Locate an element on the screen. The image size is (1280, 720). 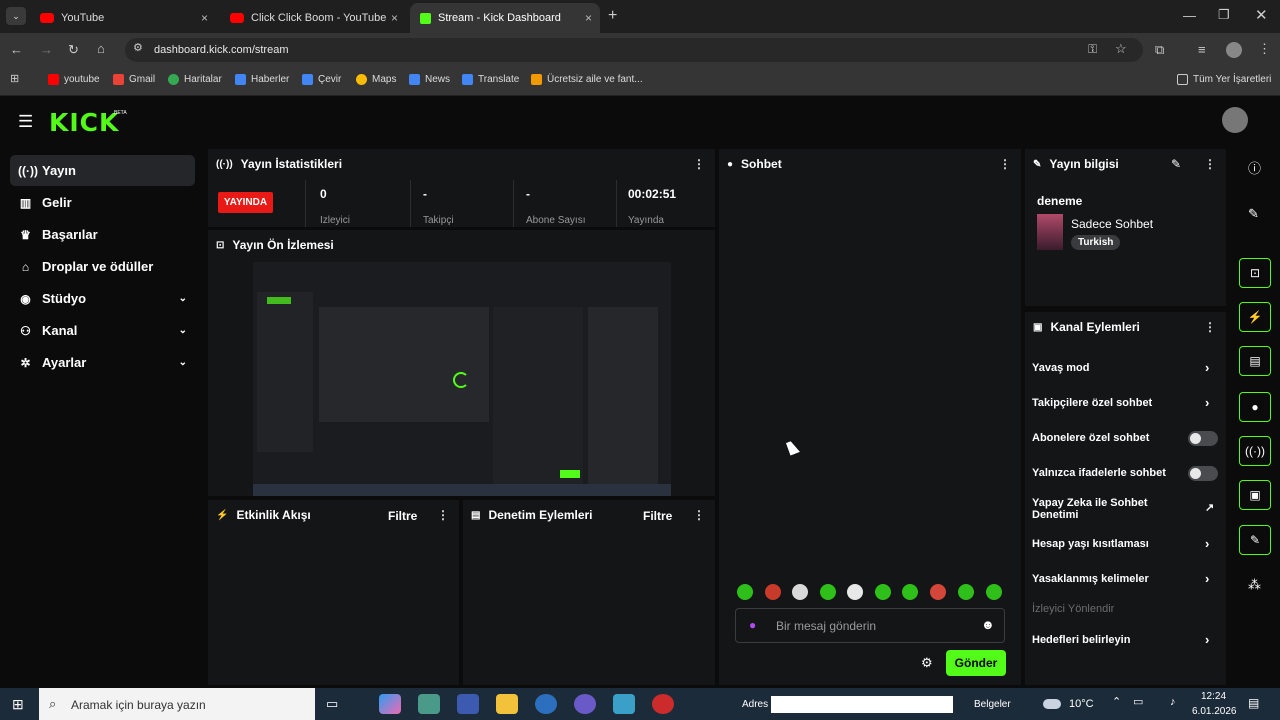
set-goals-option: Hedefleri belirleyin is located at coordinates (1081, 640).